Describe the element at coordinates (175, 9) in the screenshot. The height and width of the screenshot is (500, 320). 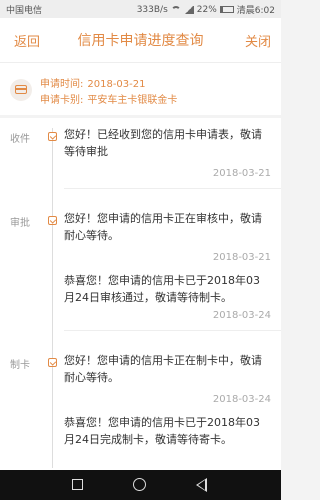
I see `wifi-icon` at that location.